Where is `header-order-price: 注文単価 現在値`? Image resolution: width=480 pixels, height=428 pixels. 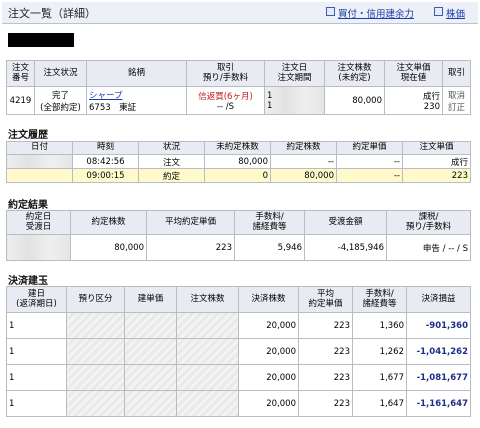
header-order-price: 注文単価 現在値 is located at coordinates (413, 73).